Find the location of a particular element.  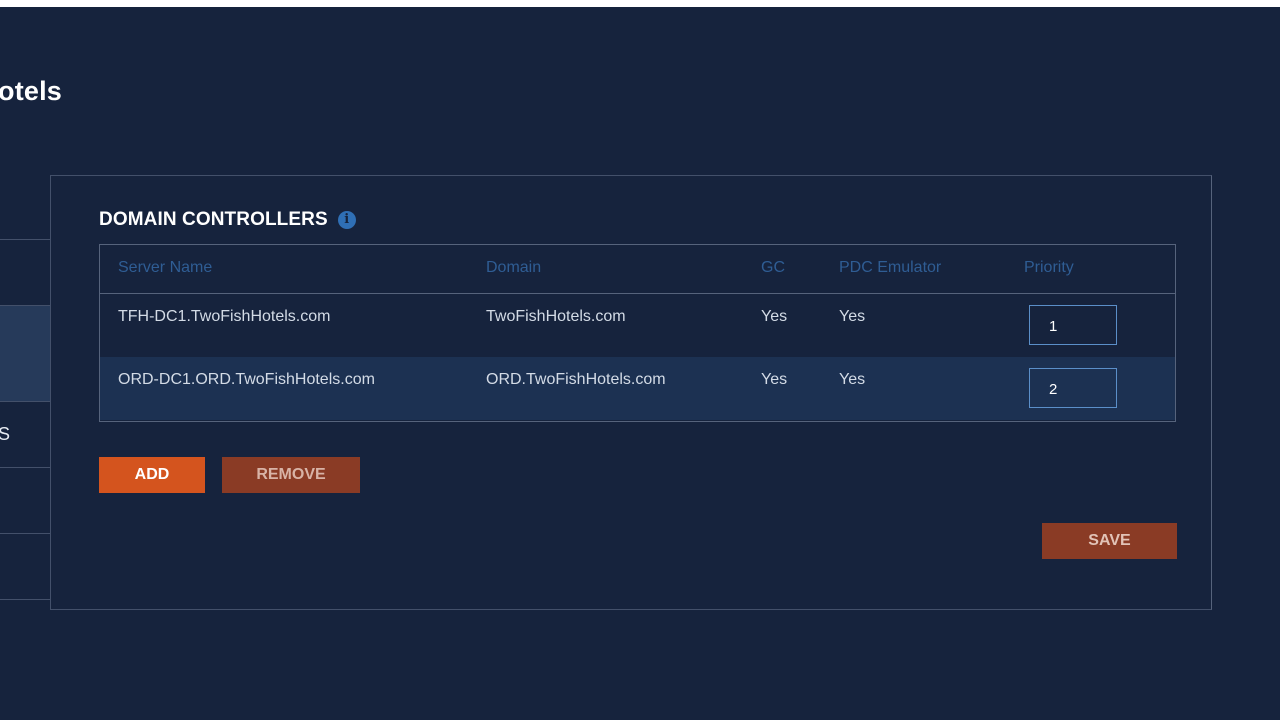

column-header-pdc-emulator: PDC Emulator is located at coordinates (890, 268).